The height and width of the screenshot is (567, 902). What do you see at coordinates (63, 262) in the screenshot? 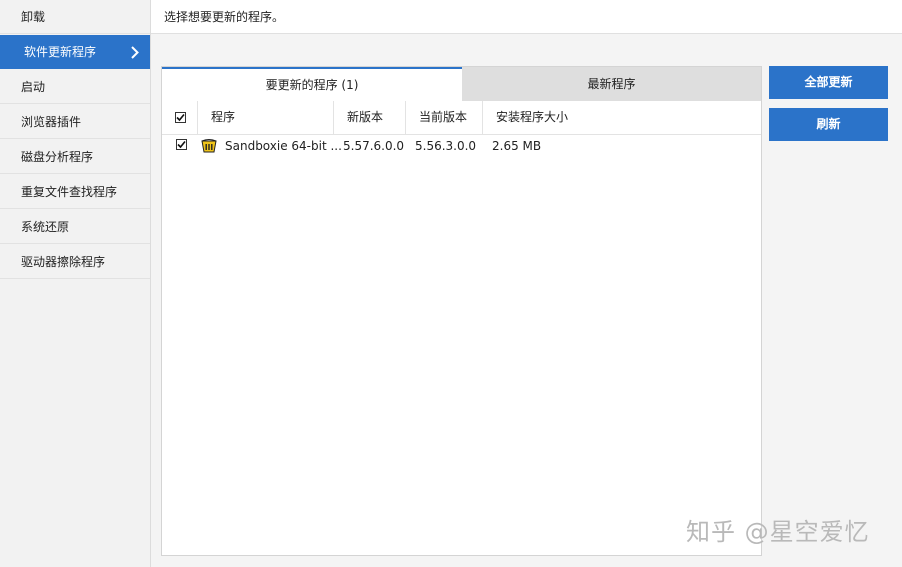
I see `sidebar-item-label: 驱动器擦除程序` at bounding box center [63, 262].